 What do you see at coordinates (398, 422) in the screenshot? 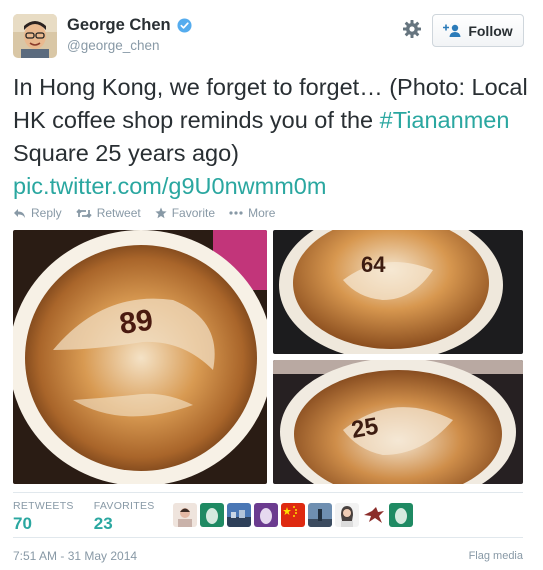
I see `photo-latte-25: 25` at bounding box center [398, 422].